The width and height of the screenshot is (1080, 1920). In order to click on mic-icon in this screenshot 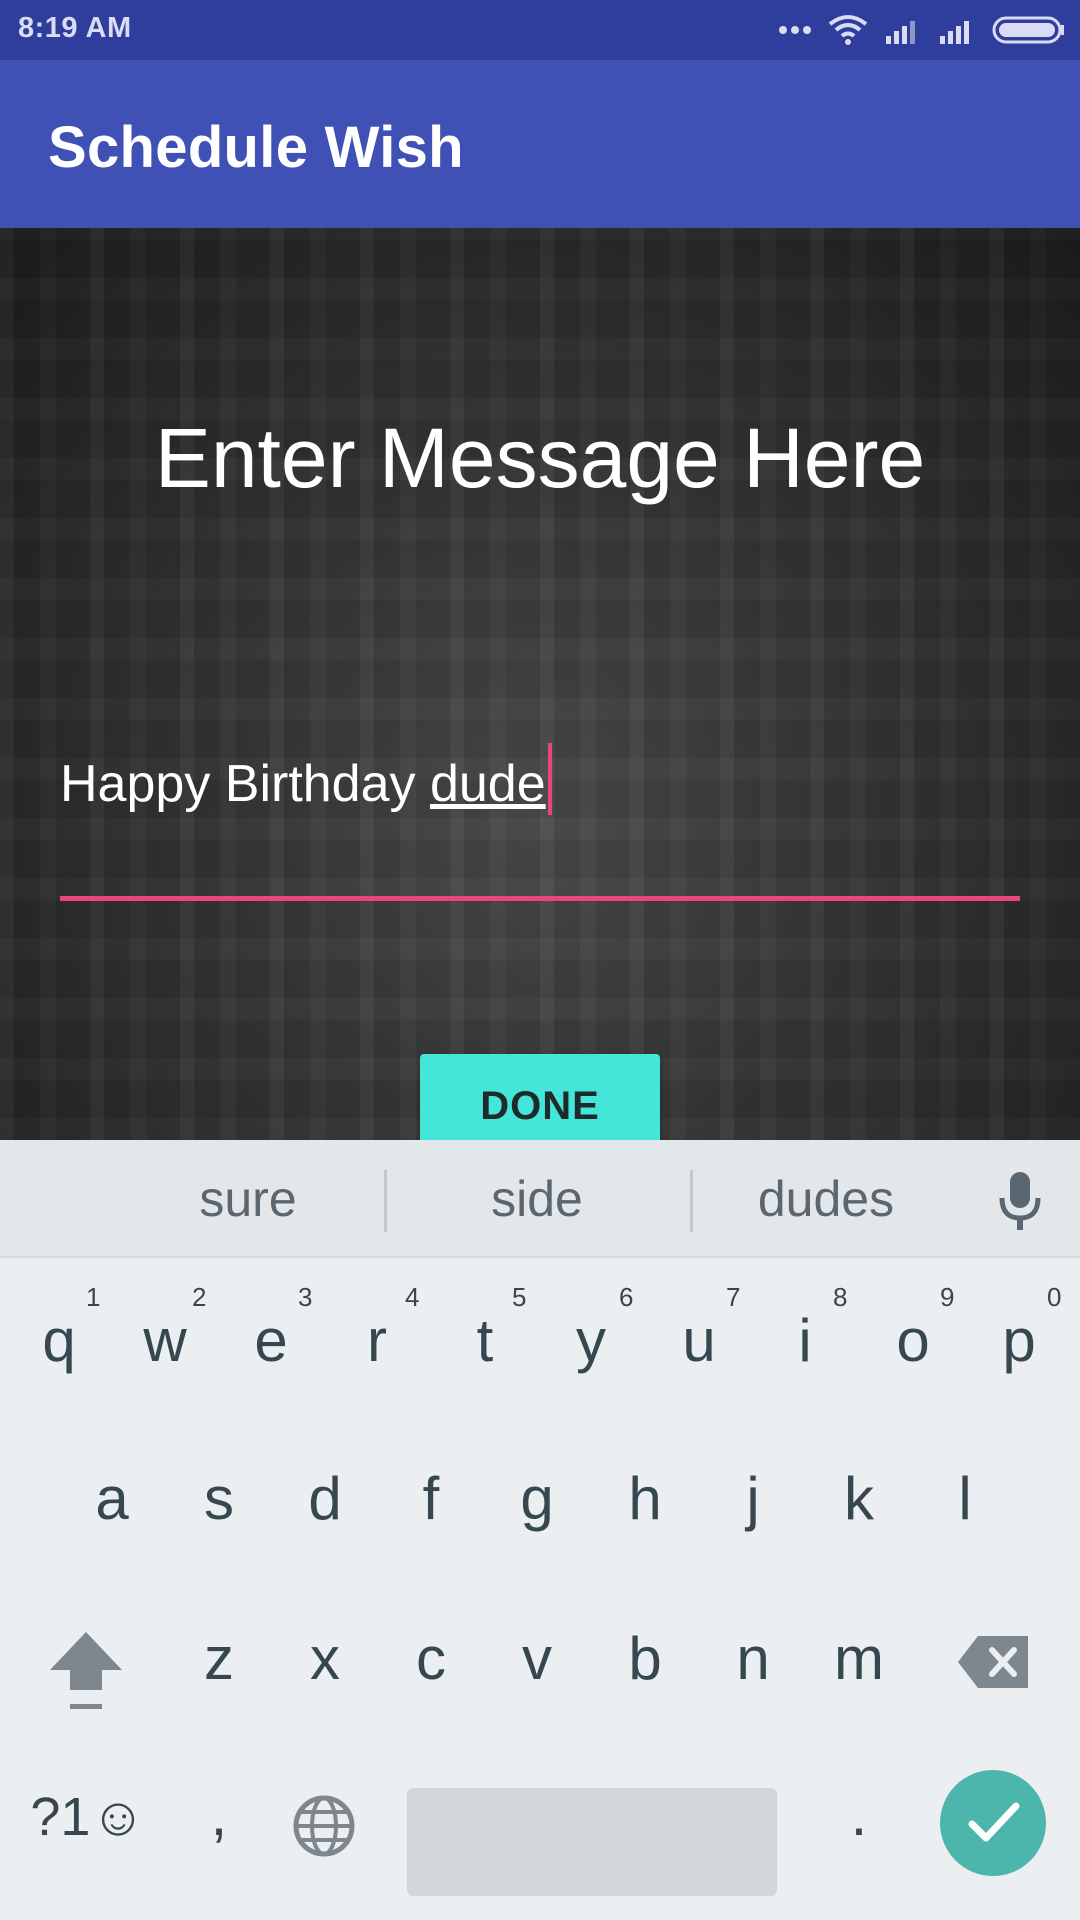, I will do `click(1020, 1201)`.